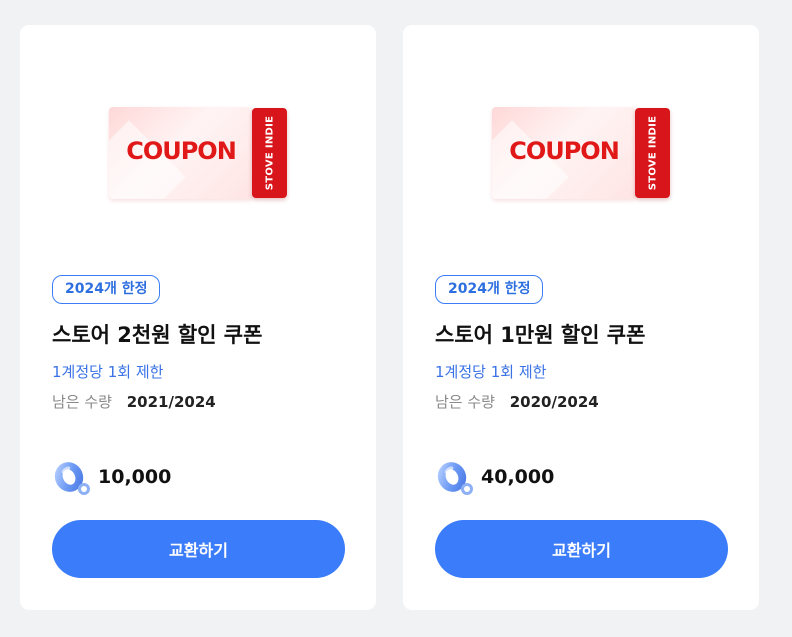 Image resolution: width=792 pixels, height=637 pixels. What do you see at coordinates (171, 402) in the screenshot?
I see `remaining-value: 2021/2024` at bounding box center [171, 402].